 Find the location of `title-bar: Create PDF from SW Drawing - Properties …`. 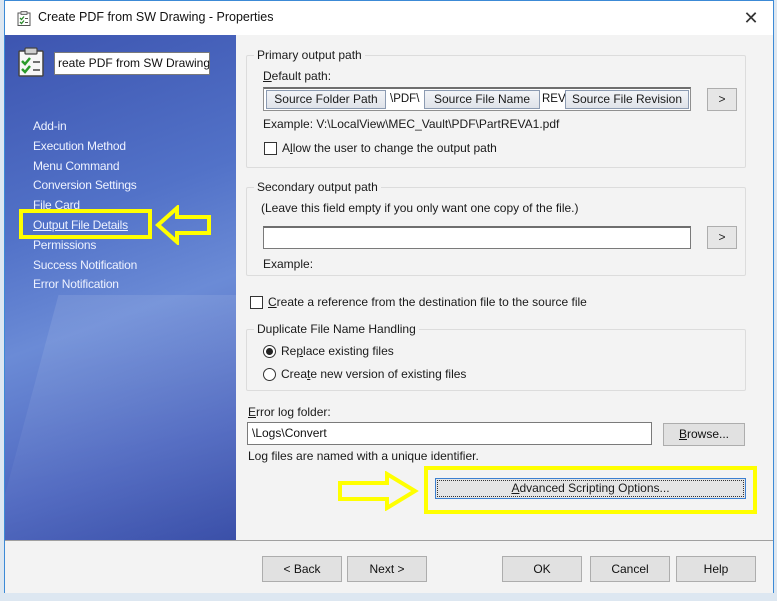

title-bar: Create PDF from SW Drawing - Properties … is located at coordinates (389, 18).